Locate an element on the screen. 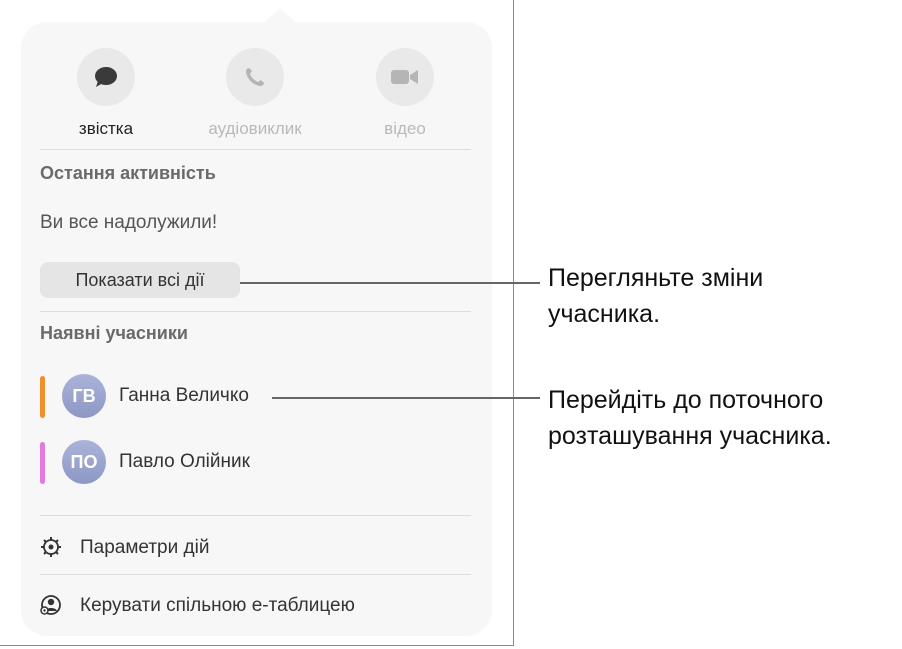 This screenshot has width=902, height=649. activity-status: Ви все надолужили! is located at coordinates (129, 222).